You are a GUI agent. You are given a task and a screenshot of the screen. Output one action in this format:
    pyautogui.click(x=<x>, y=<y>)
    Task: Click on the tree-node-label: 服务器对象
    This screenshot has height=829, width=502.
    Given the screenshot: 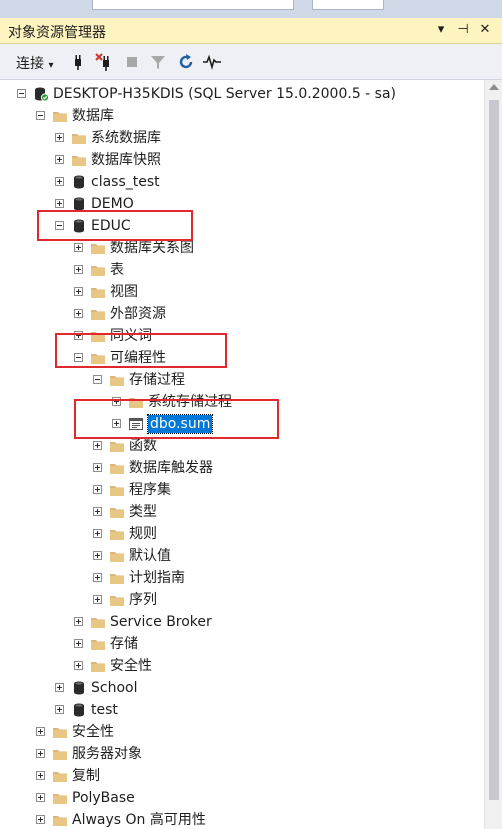 What is the action you would take?
    pyautogui.click(x=107, y=754)
    